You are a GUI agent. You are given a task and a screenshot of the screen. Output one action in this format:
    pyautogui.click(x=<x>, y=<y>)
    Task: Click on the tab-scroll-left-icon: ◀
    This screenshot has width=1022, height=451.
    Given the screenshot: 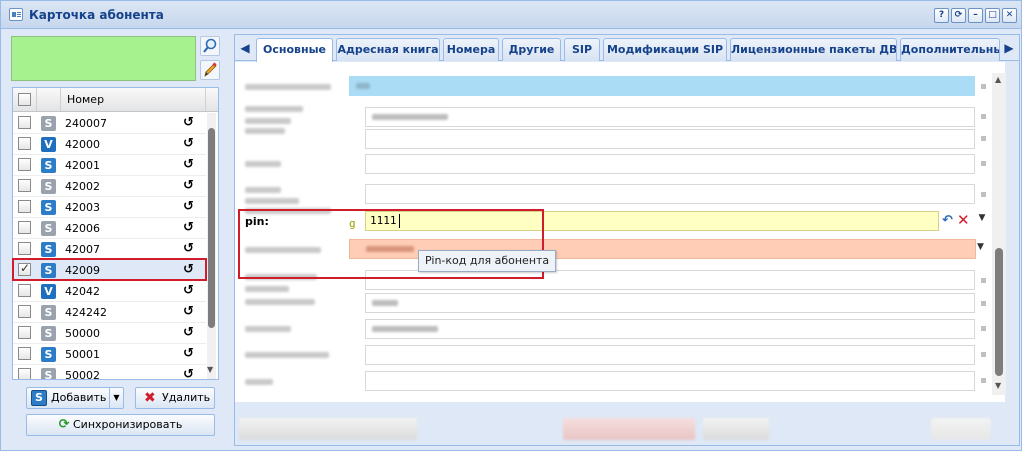 What is the action you would take?
    pyautogui.click(x=245, y=48)
    